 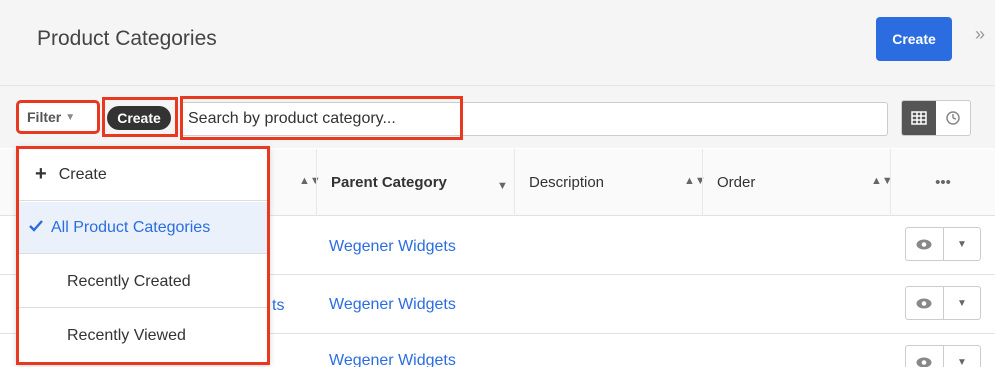 I want to click on dropdown-item-label: All Product Categories, so click(x=131, y=227).